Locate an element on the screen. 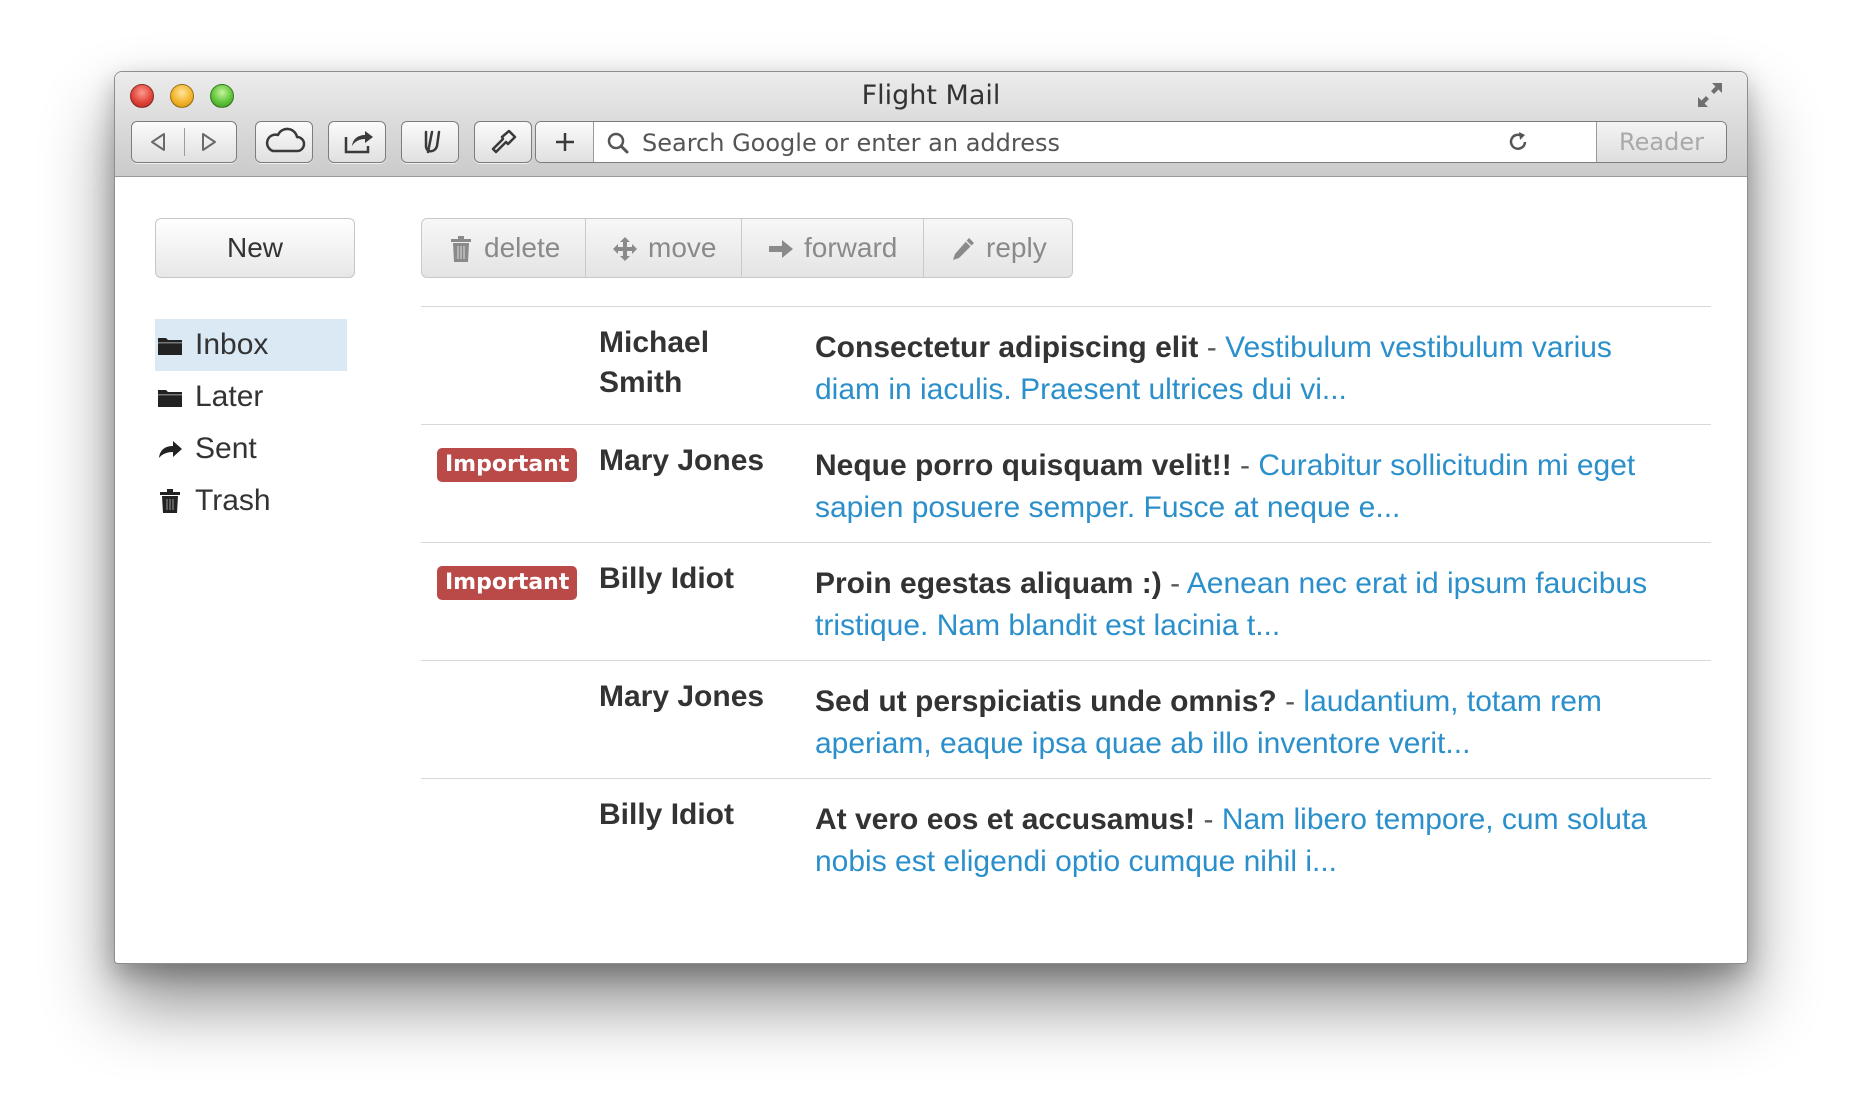  search-icon is located at coordinates (618, 143).